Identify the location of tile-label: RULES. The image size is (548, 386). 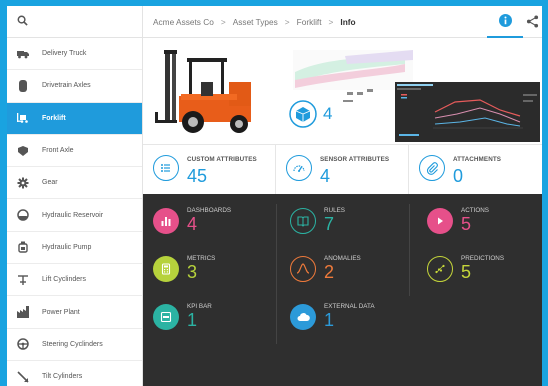
(334, 210).